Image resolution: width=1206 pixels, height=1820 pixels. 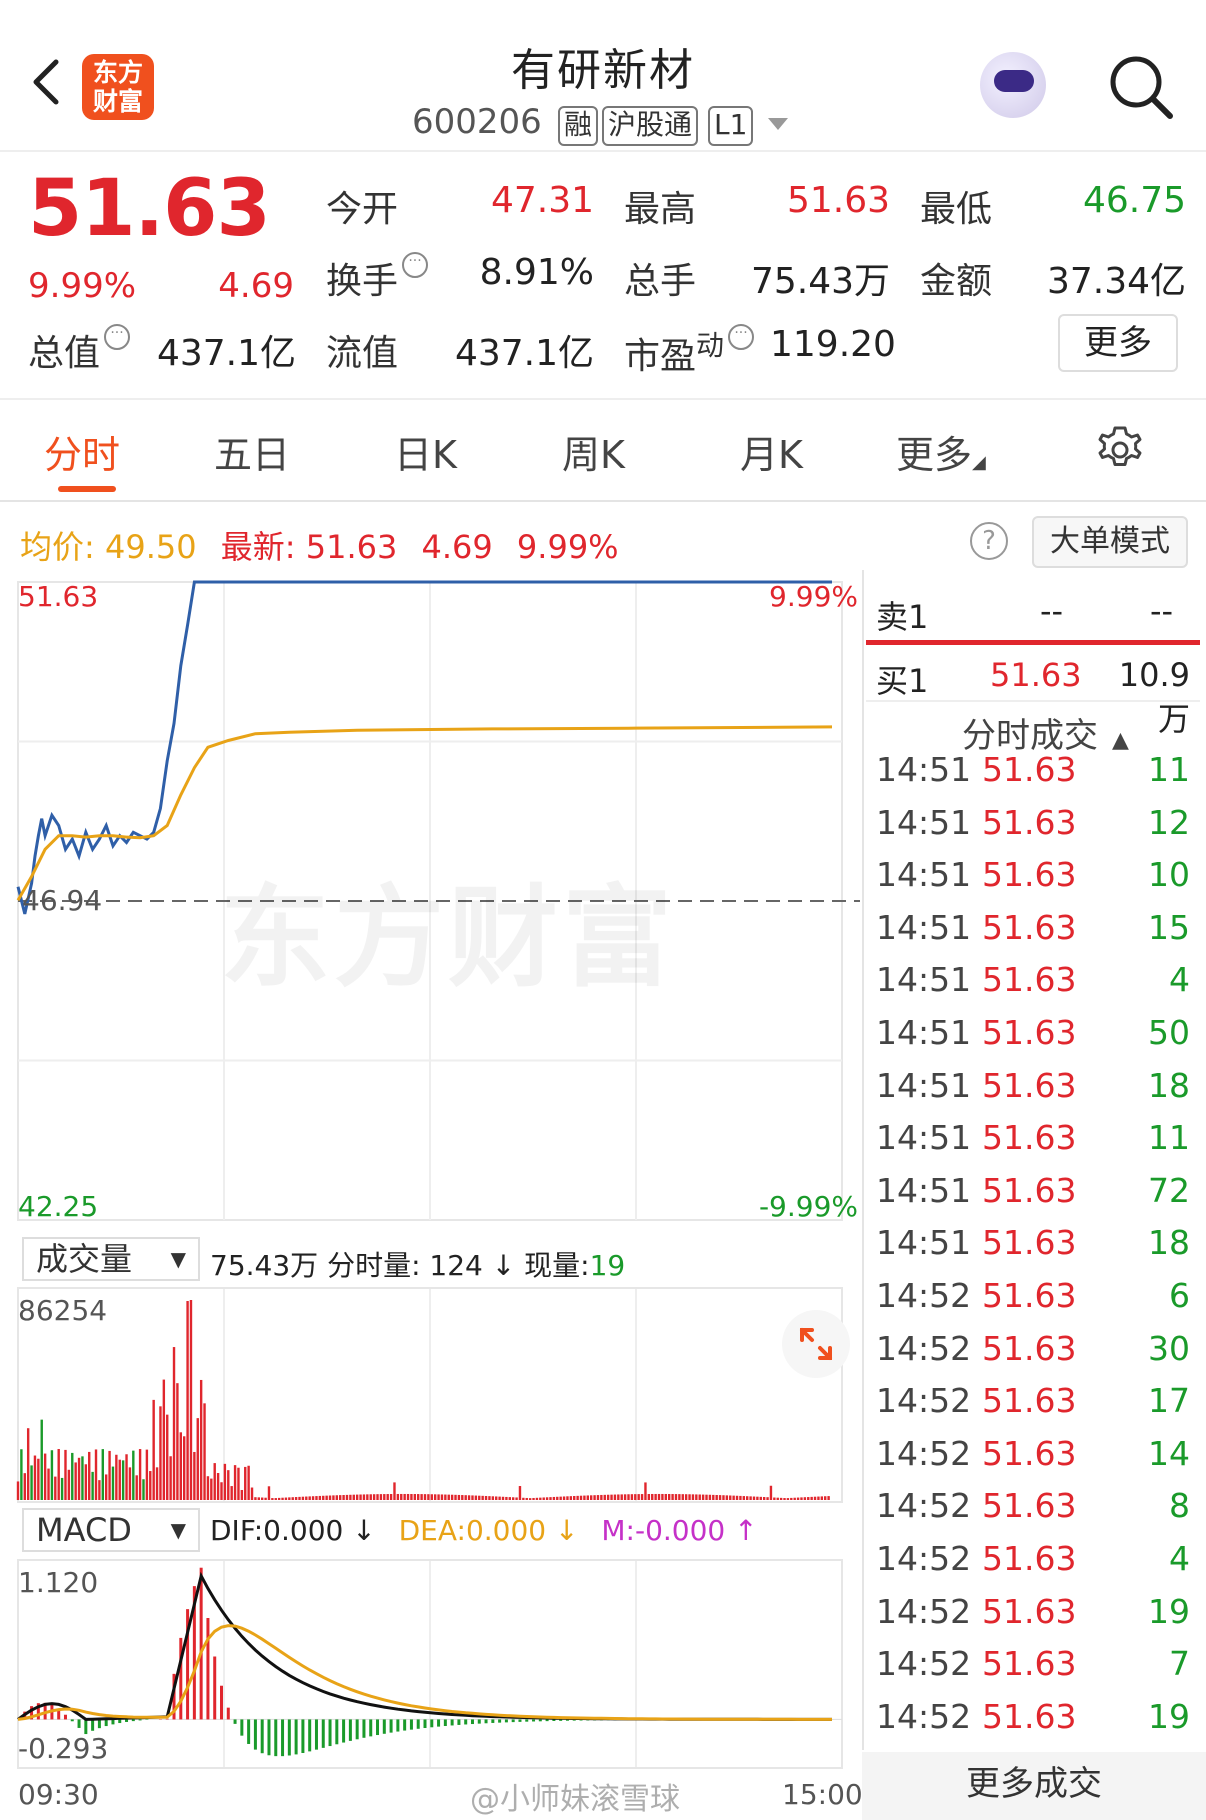 I want to click on pe-label-text: 市盈, so click(x=660, y=356).